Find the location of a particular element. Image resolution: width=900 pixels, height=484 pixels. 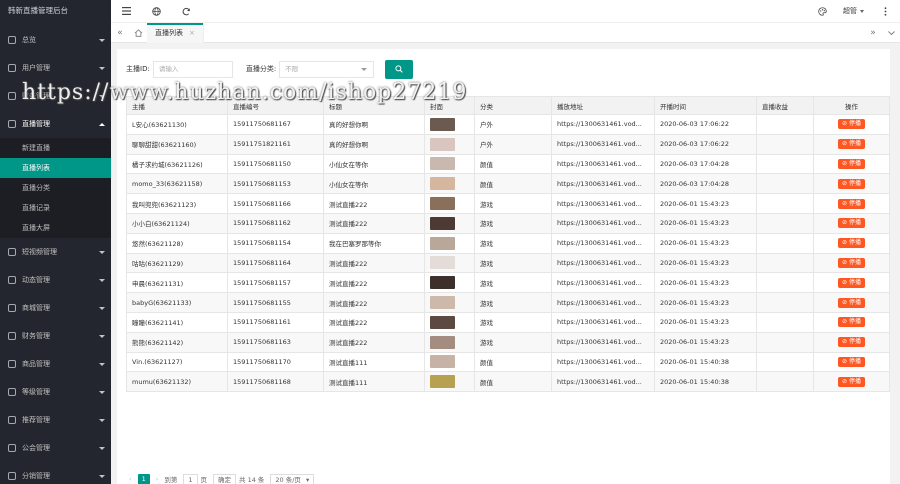

prev-page-icon: ‹ is located at coordinates (130, 479).